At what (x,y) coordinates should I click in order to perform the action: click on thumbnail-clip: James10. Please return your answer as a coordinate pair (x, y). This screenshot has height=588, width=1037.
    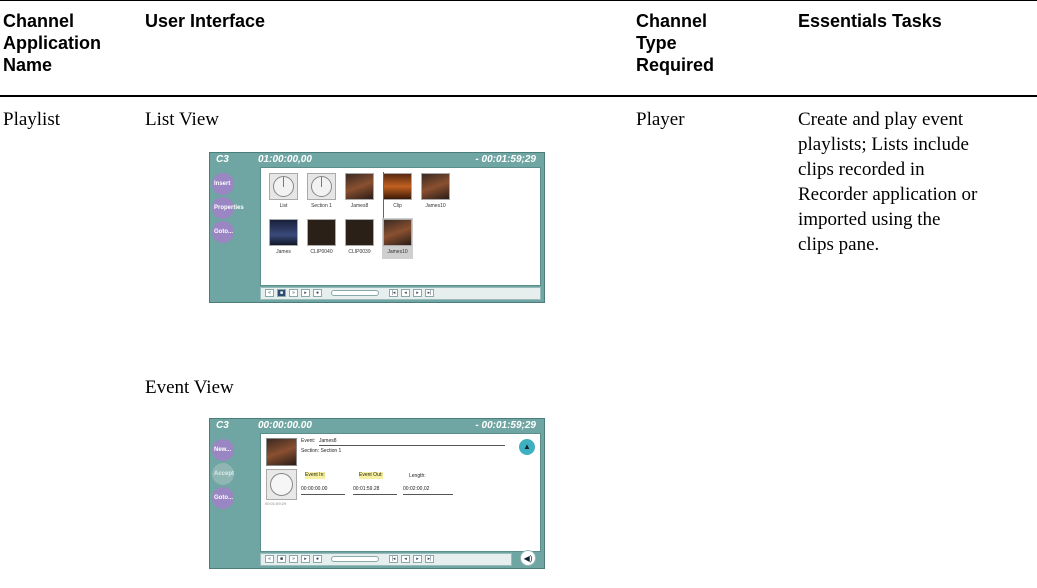
    Looking at the image, I should click on (435, 192).